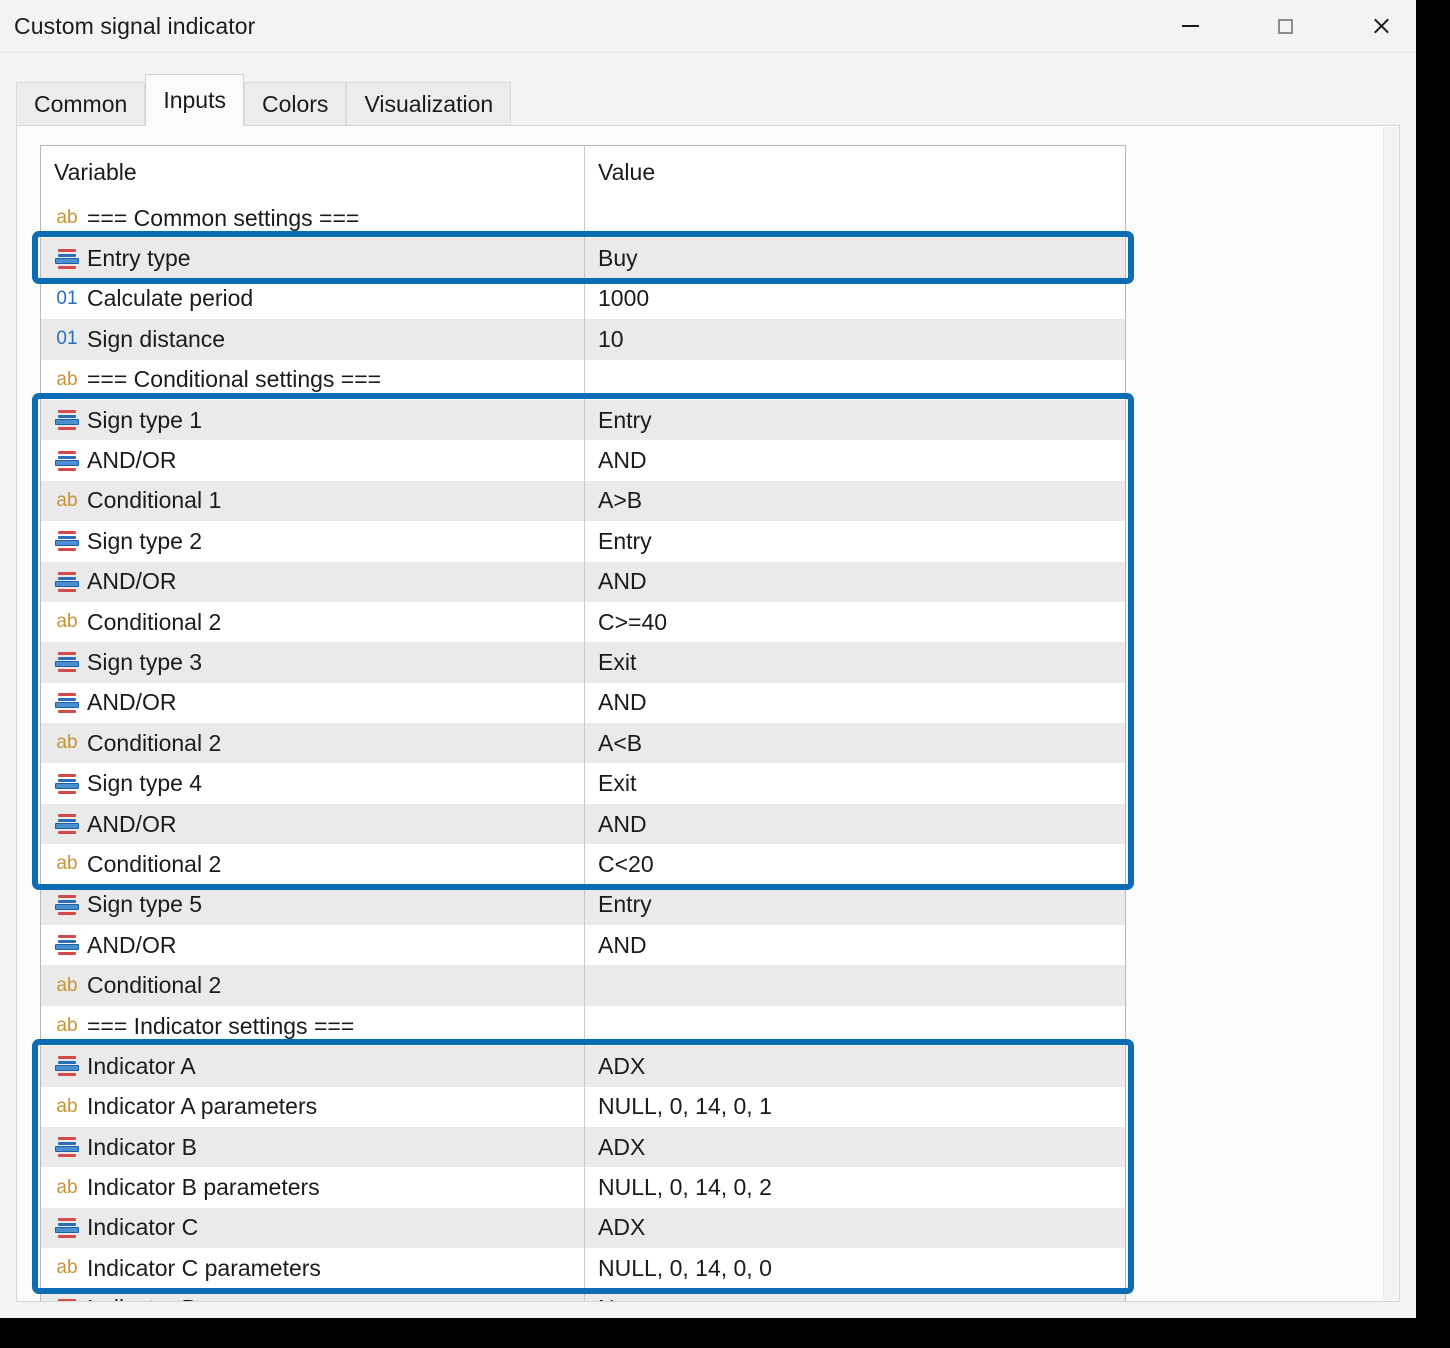  What do you see at coordinates (81, 104) in the screenshot?
I see `tab-common: Common` at bounding box center [81, 104].